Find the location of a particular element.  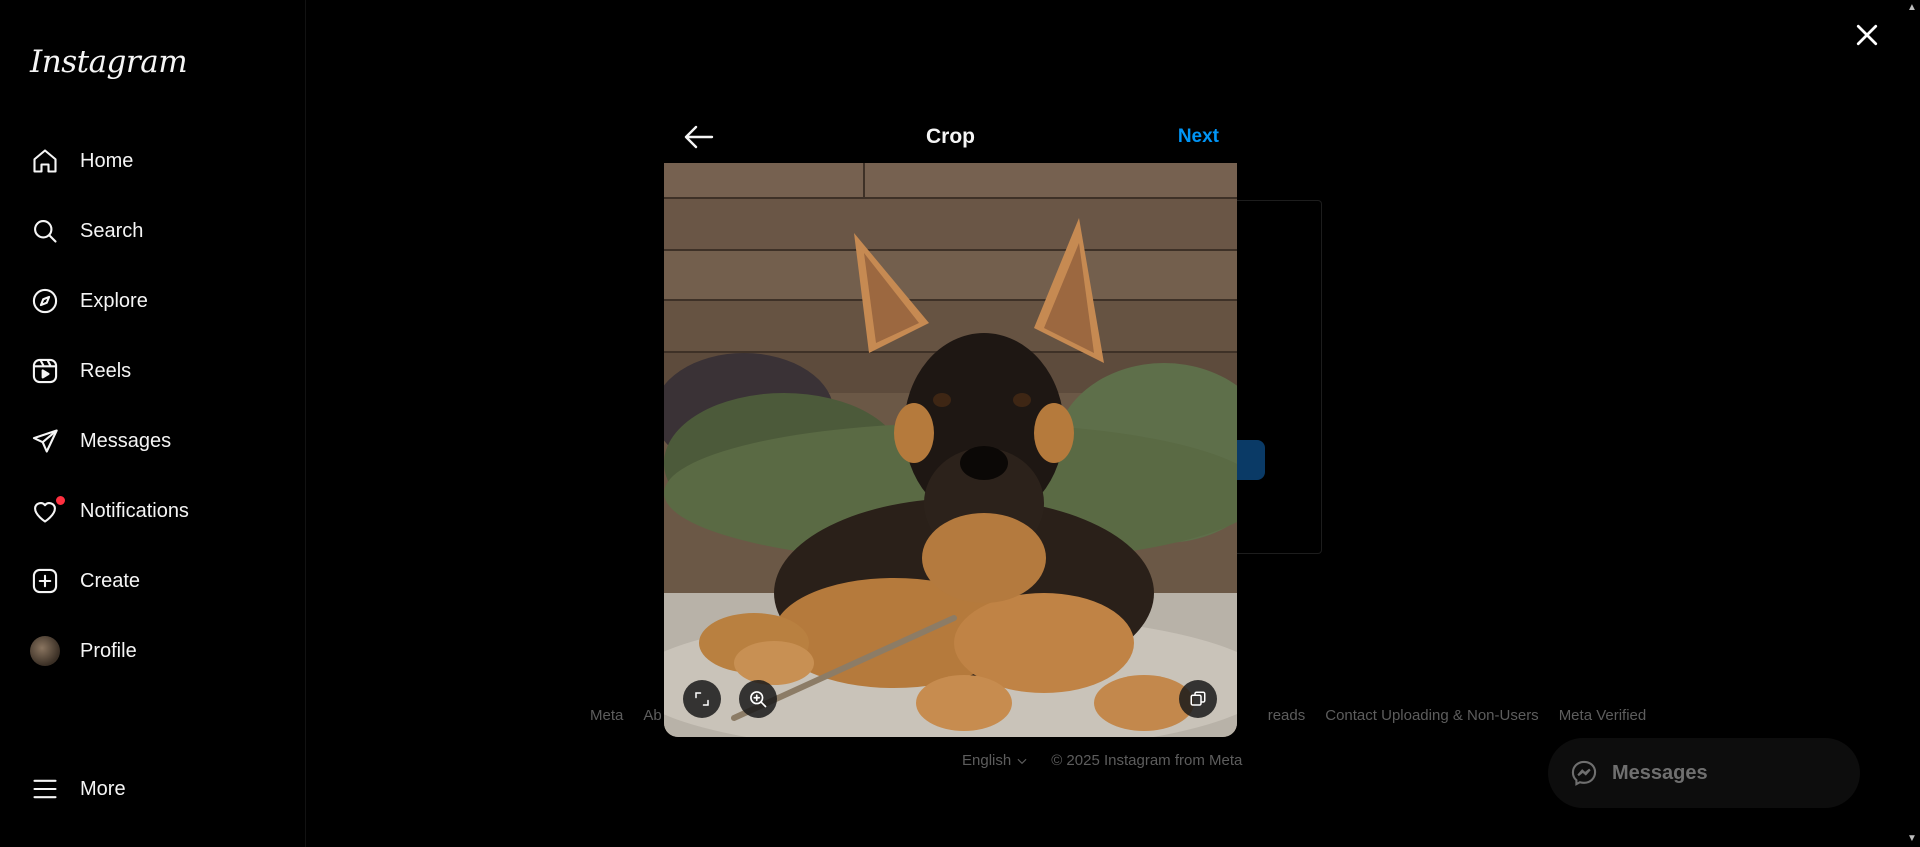

sidebar-item-search: Search is located at coordinates (152, 231).